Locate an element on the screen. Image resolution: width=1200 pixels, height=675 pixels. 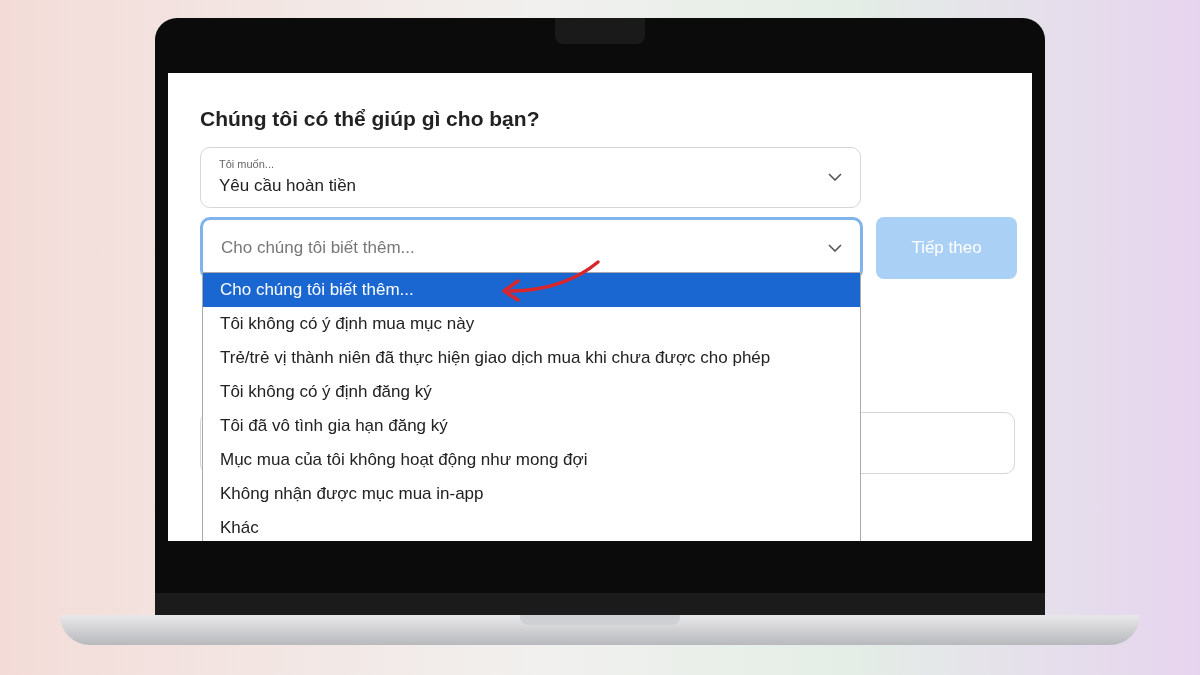
request-select: Tôi muốn... Yêu cầu hoàn tiền is located at coordinates (530, 177).